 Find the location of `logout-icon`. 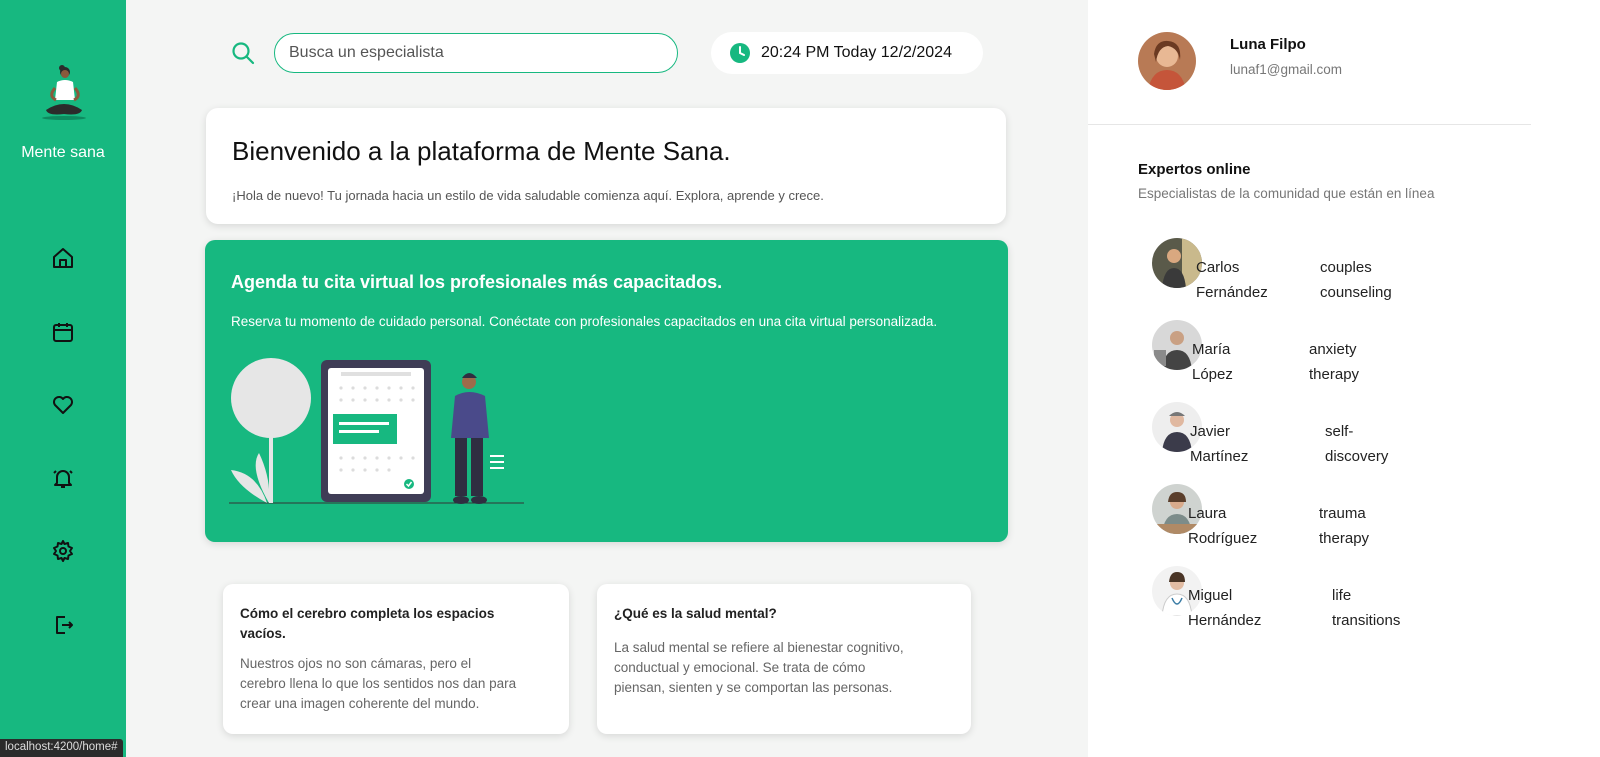

logout-icon is located at coordinates (64, 625).